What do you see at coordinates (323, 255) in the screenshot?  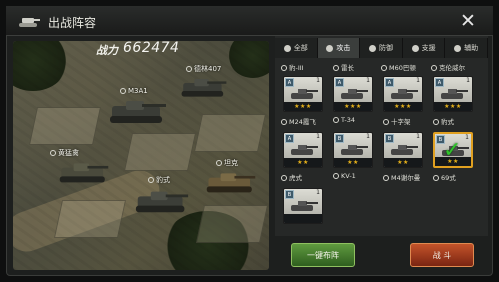 I see `auto-deploy-button: 一键布阵` at bounding box center [323, 255].